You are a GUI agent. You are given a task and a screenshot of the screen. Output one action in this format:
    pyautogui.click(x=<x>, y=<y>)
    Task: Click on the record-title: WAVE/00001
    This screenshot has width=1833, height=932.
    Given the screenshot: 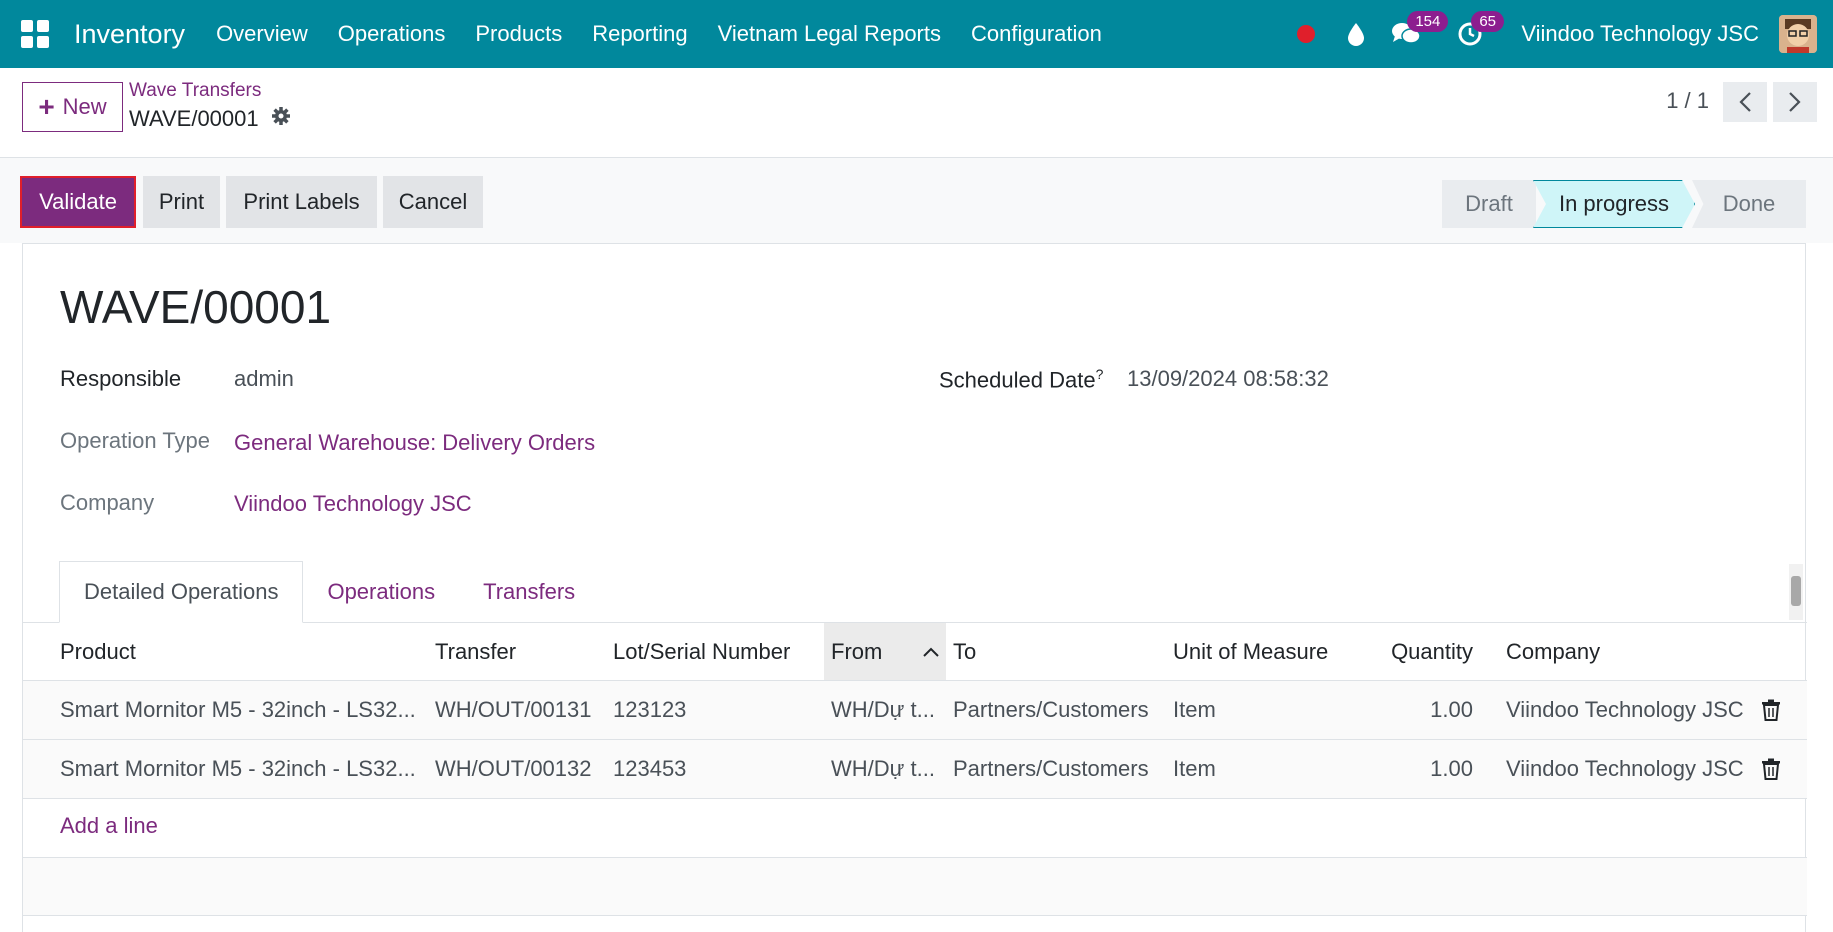 What is the action you would take?
    pyautogui.click(x=196, y=307)
    